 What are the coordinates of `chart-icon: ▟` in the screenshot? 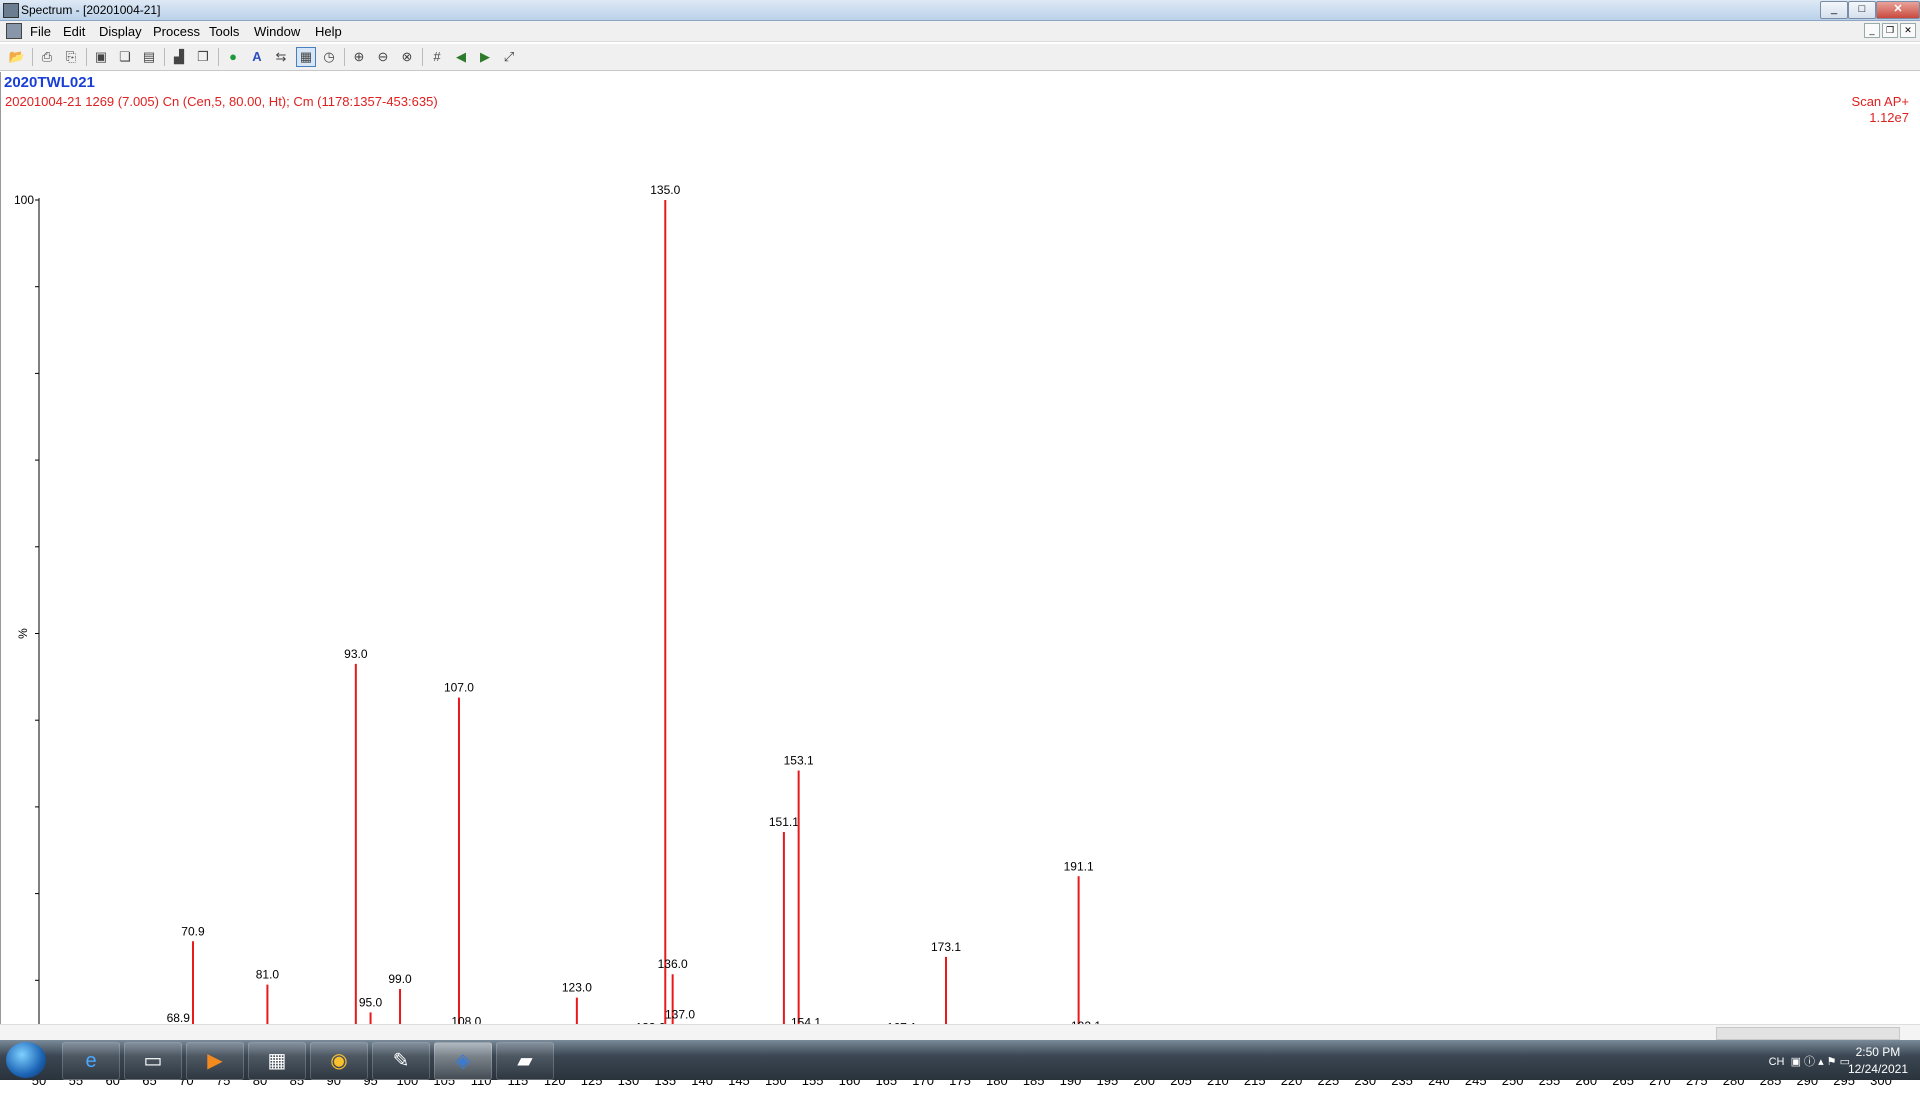 It's located at (179, 57).